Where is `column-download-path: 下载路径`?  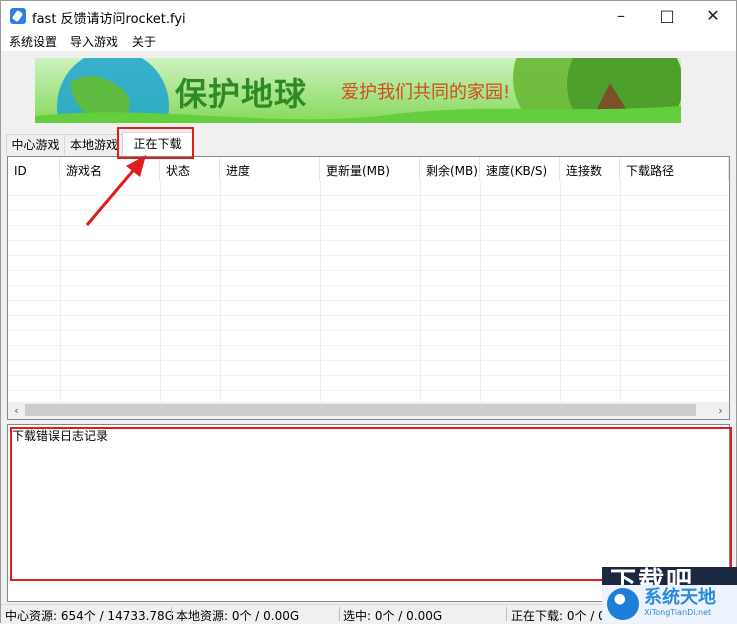 column-download-path: 下载路径 is located at coordinates (674, 169).